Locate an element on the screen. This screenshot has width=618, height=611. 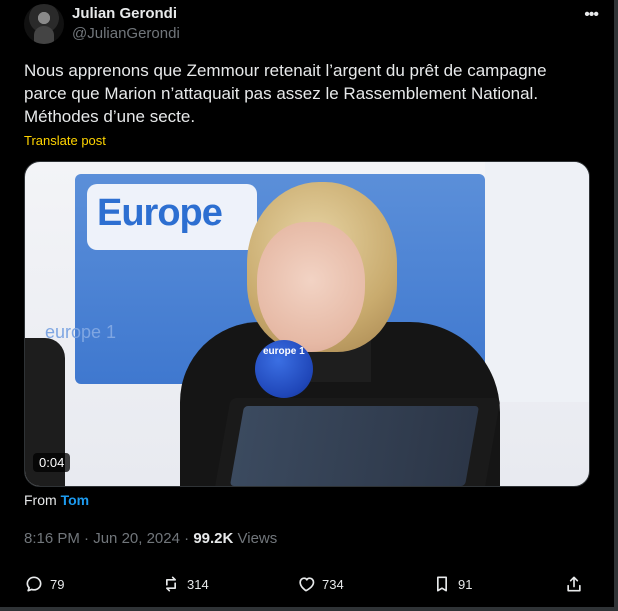
like-icon is located at coordinates (306, 584).